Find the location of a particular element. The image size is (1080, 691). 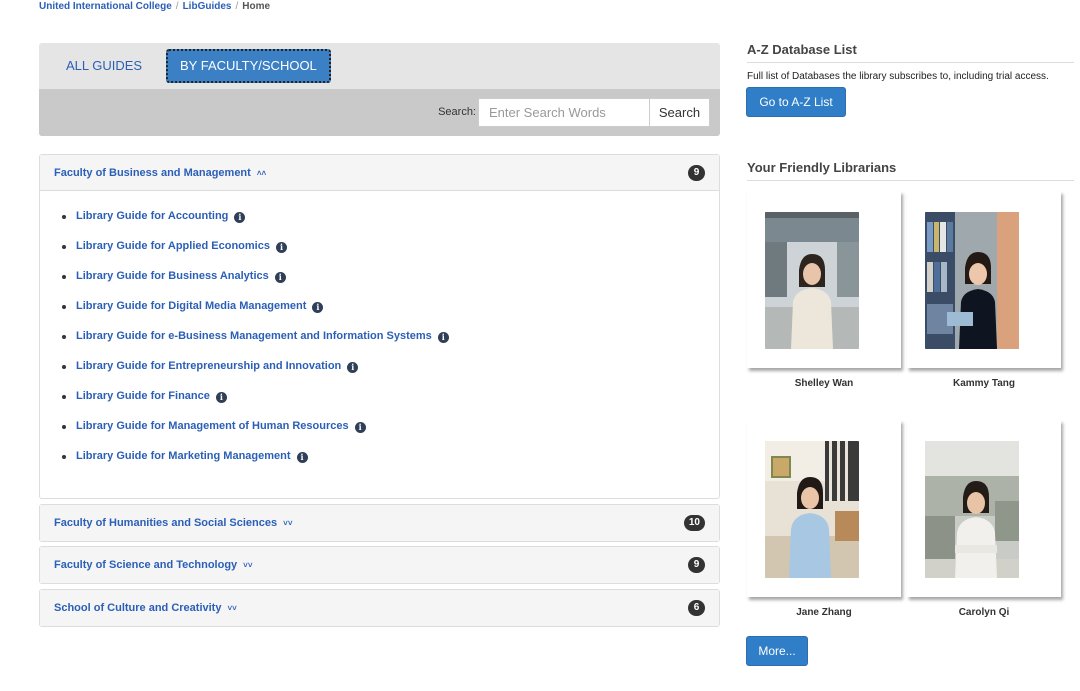

list-item: Library Guide for Marketing Management i is located at coordinates (390, 465).